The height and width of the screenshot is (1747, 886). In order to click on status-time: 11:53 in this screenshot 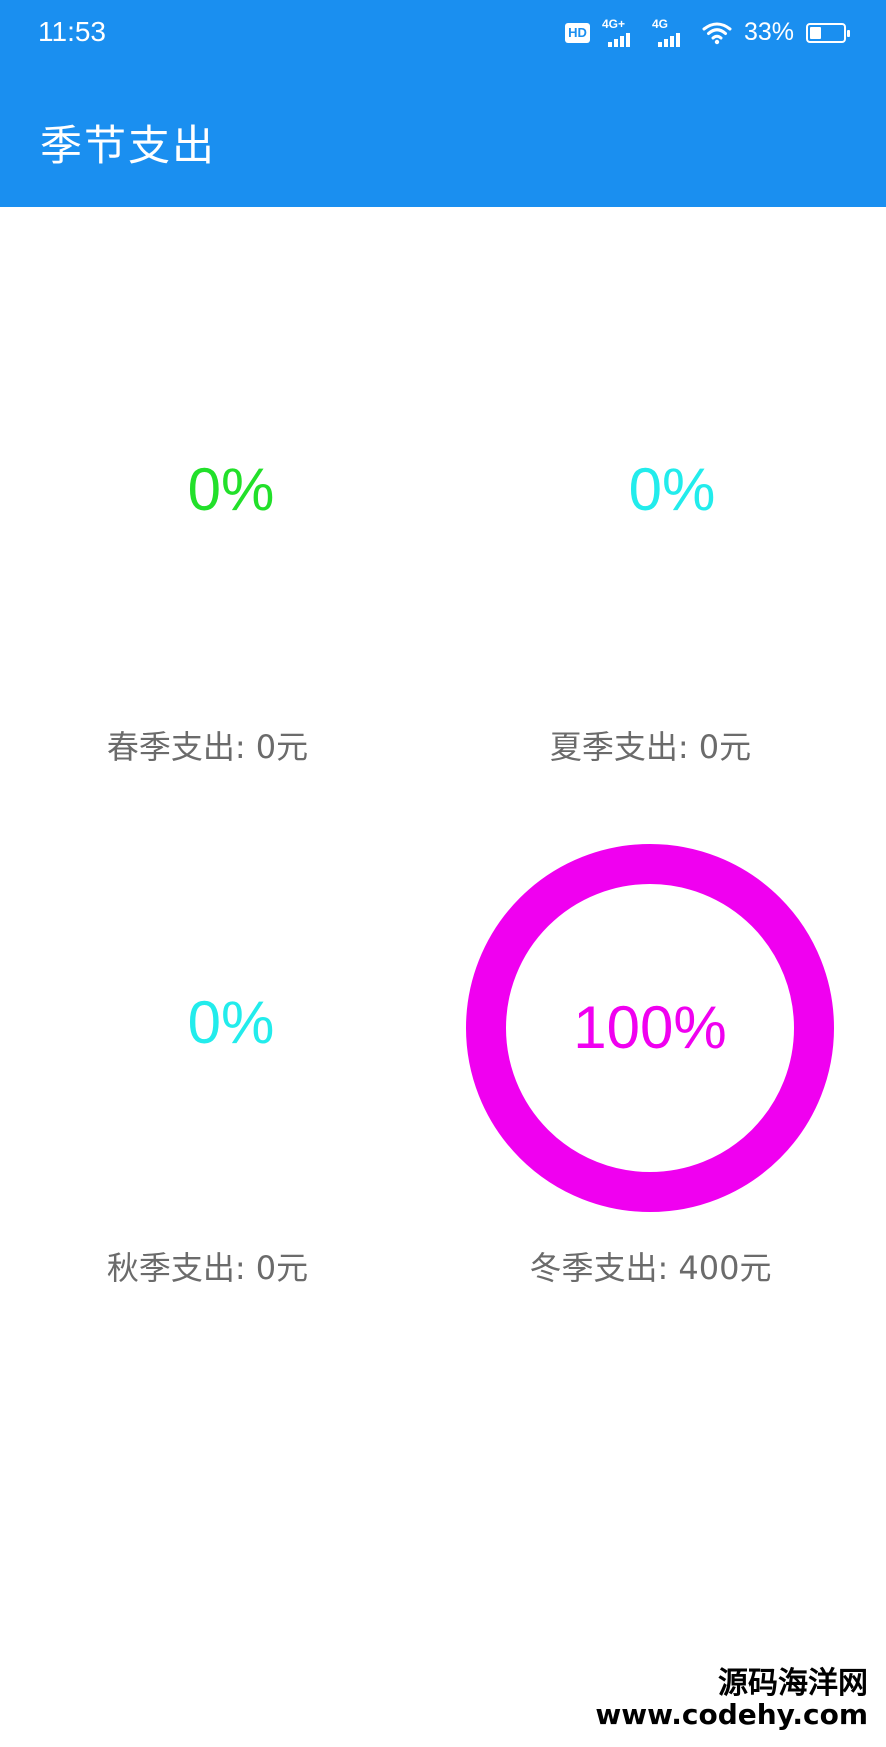, I will do `click(72, 31)`.